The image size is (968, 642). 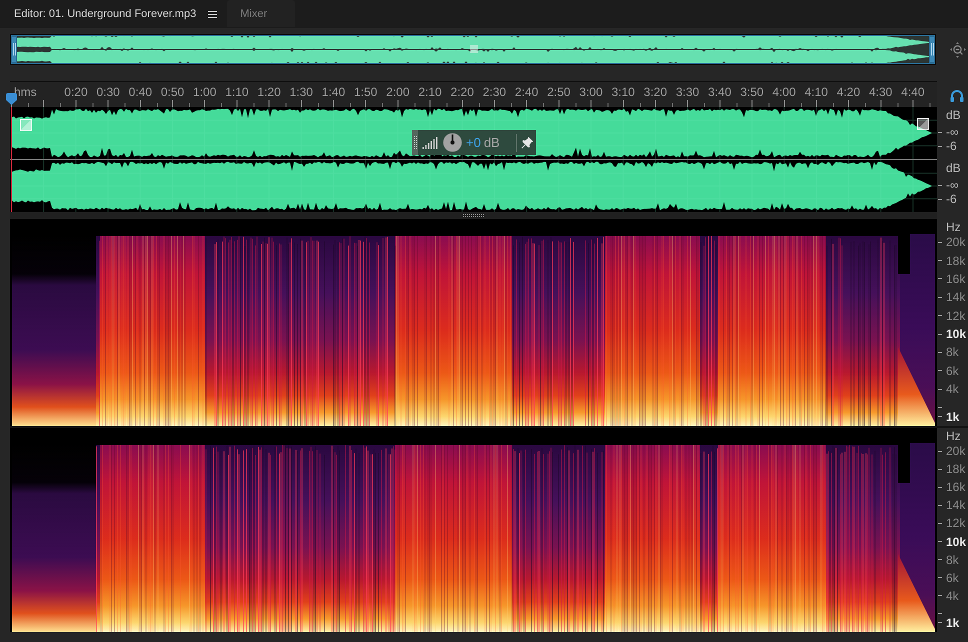 I want to click on volume-bars-icon, so click(x=430, y=142).